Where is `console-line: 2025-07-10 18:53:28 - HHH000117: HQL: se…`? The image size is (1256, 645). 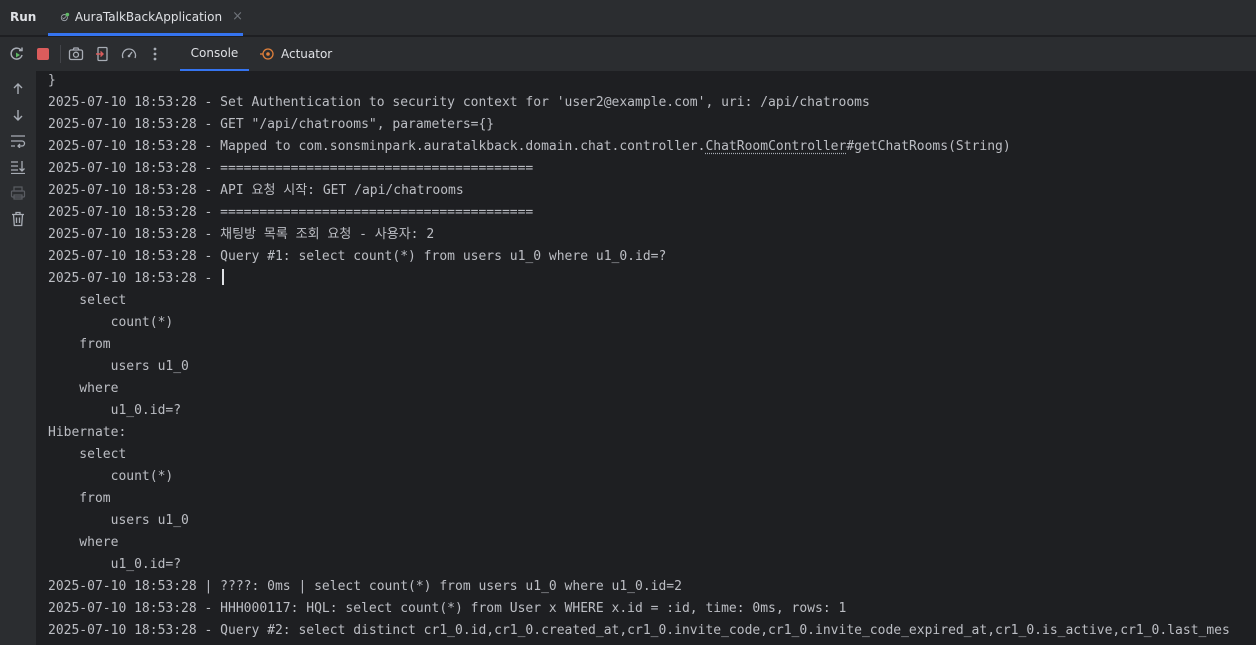
console-line: 2025-07-10 18:53:28 - HHH000117: HQL: se… is located at coordinates (447, 608).